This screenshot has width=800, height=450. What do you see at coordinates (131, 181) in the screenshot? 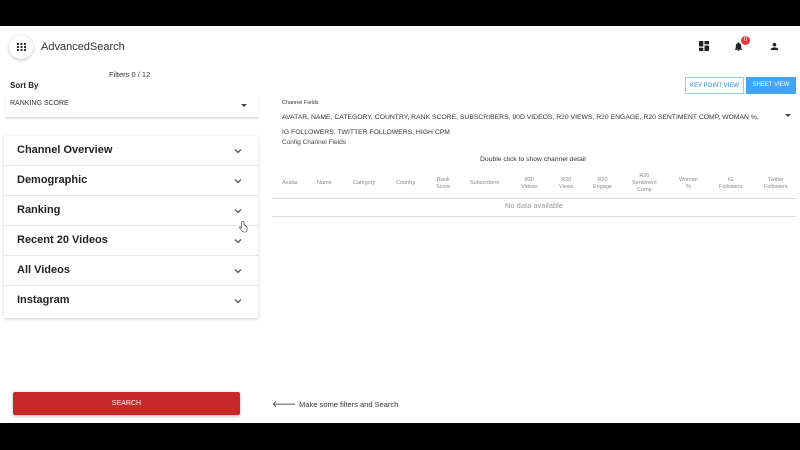
I see `panel-demographic: Demographic` at bounding box center [131, 181].